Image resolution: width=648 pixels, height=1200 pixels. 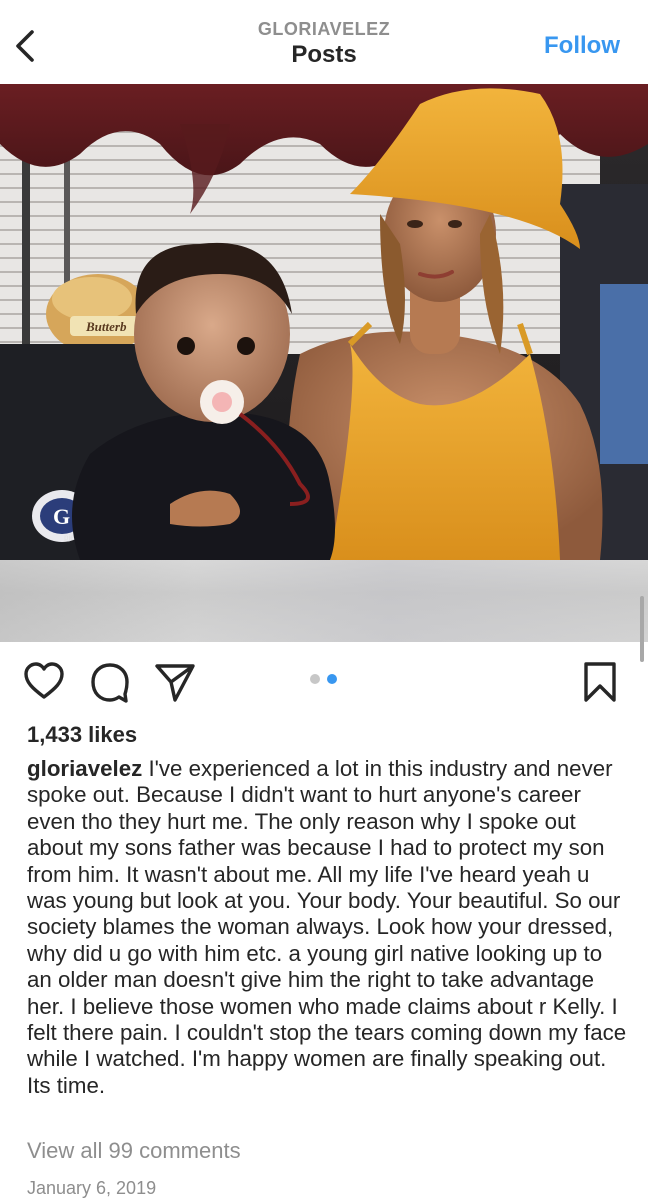 What do you see at coordinates (82, 735) in the screenshot?
I see `like-count: 1,433 likes` at bounding box center [82, 735].